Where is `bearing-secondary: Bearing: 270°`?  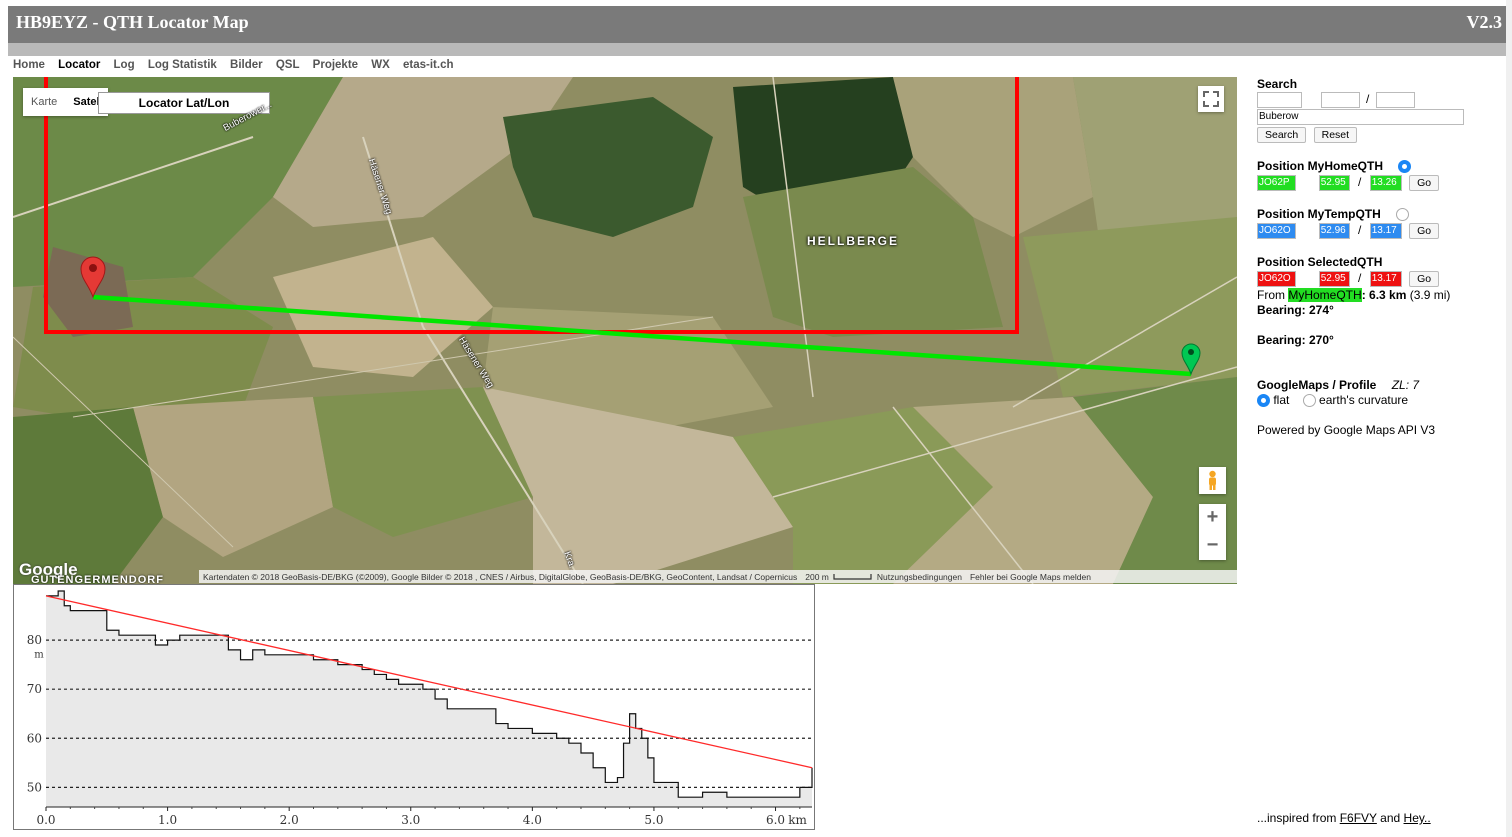
bearing-secondary: Bearing: 270° is located at coordinates (1295, 340).